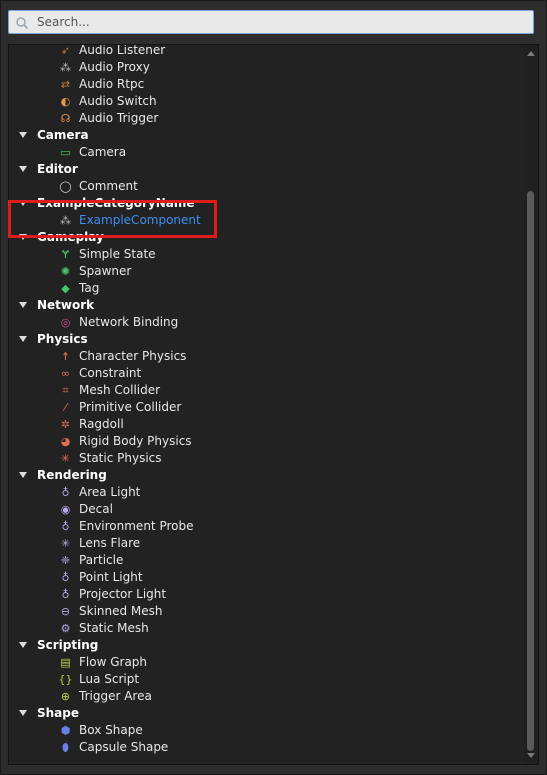  Describe the element at coordinates (266, 526) in the screenshot. I see `tree-item: ♁ Environment Probe` at that location.